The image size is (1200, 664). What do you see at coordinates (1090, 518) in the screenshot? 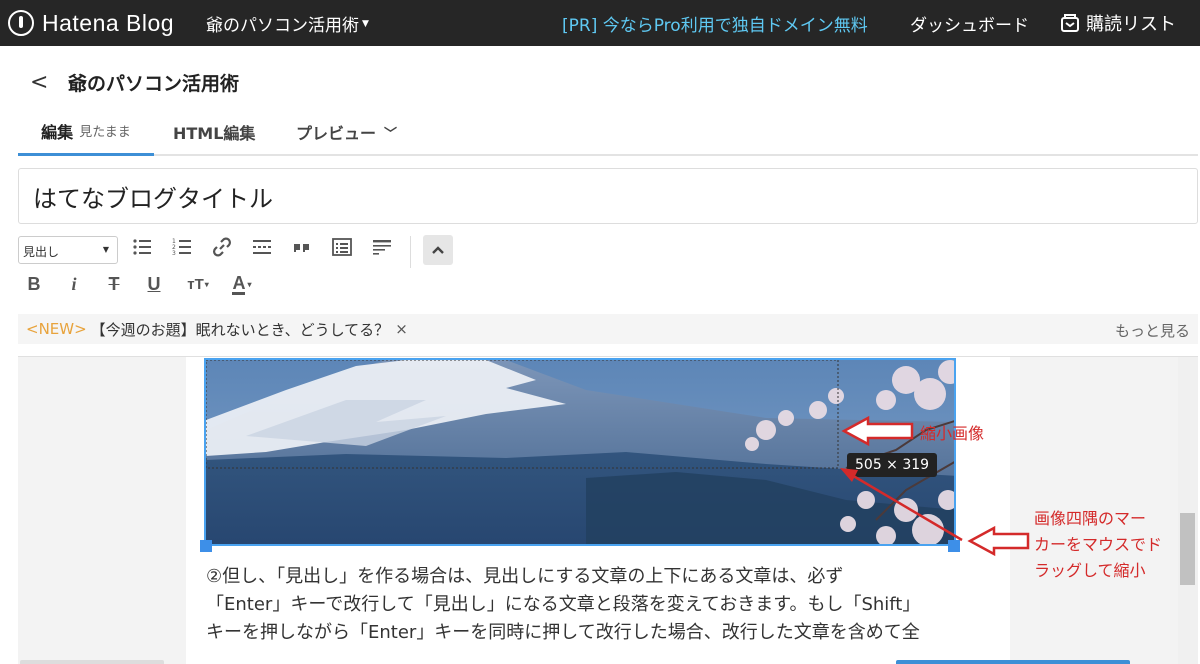
I see `annotation-line: 画像四隅のマー` at bounding box center [1090, 518].